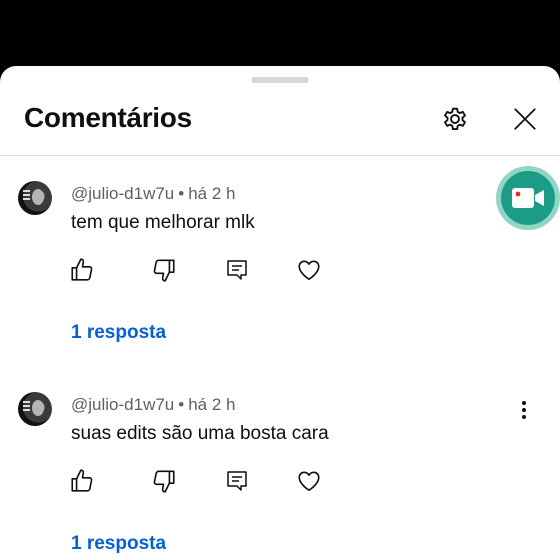 The width and height of the screenshot is (560, 560). What do you see at coordinates (163, 222) in the screenshot?
I see `comment-text: tem que melhorar mlk` at bounding box center [163, 222].